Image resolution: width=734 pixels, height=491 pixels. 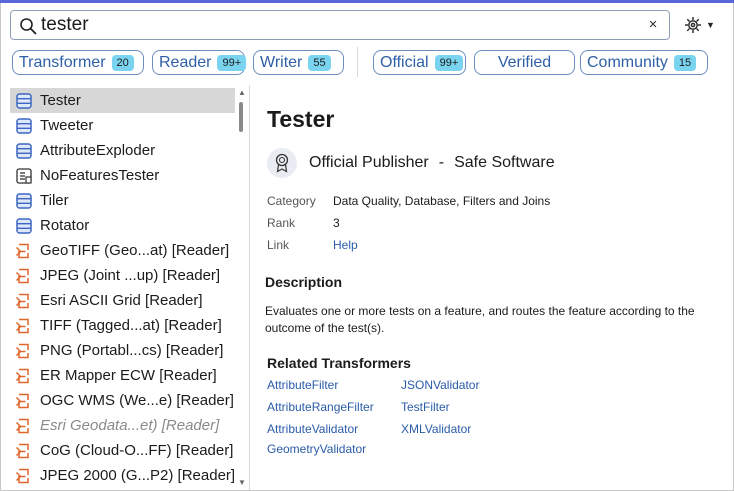 What do you see at coordinates (60, 100) in the screenshot?
I see `list-item-label: Tester` at bounding box center [60, 100].